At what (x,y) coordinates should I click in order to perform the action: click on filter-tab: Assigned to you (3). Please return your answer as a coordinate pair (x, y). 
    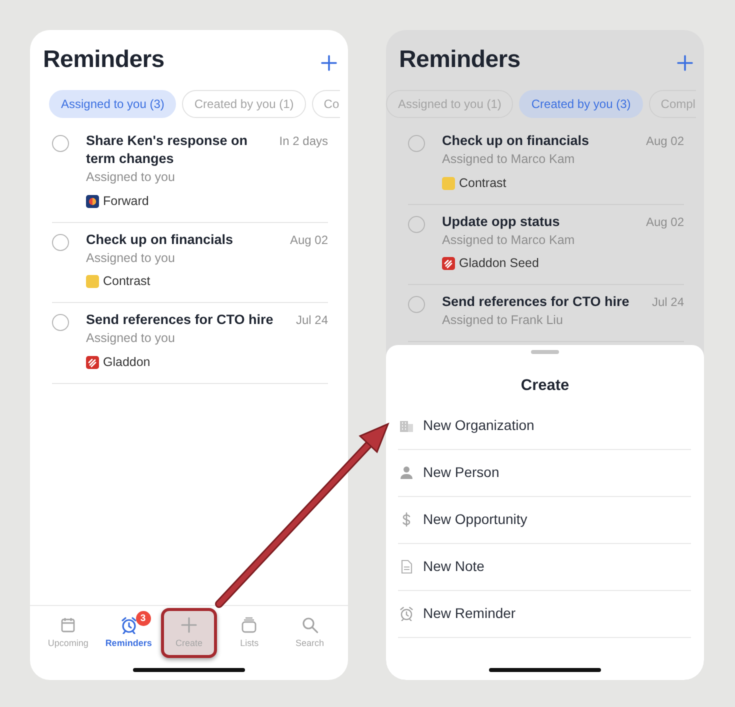
    Looking at the image, I should click on (112, 104).